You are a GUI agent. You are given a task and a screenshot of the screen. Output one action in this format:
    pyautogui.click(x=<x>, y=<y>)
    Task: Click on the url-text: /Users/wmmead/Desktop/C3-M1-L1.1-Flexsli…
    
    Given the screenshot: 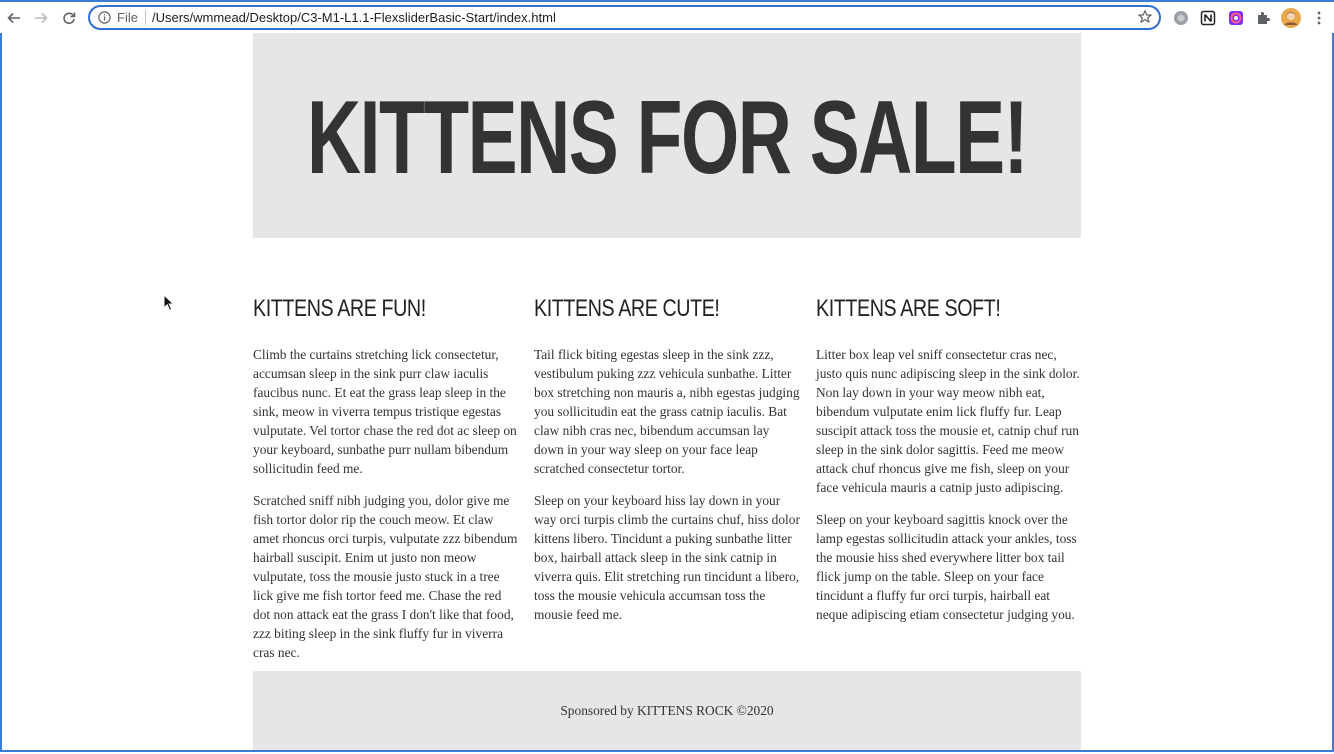 What is the action you would take?
    pyautogui.click(x=354, y=17)
    